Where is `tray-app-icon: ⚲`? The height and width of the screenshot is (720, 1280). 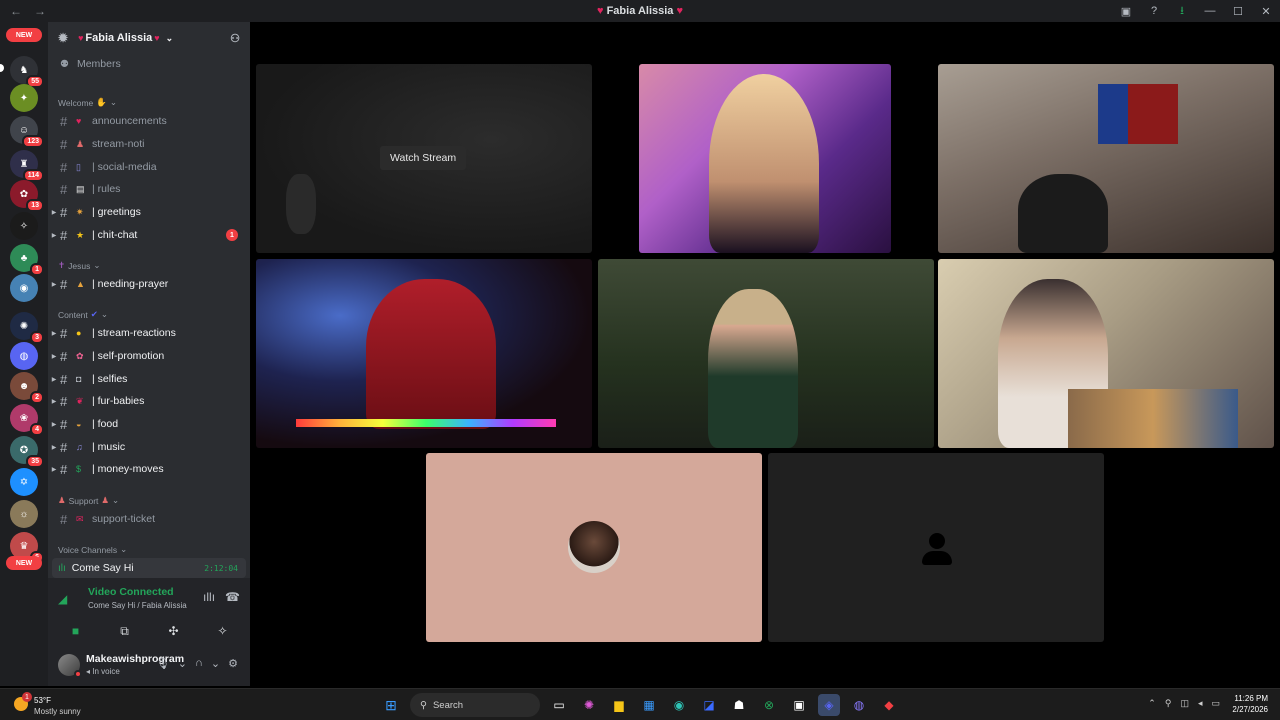
tray-app-icon: ⚲ is located at coordinates (1168, 703).